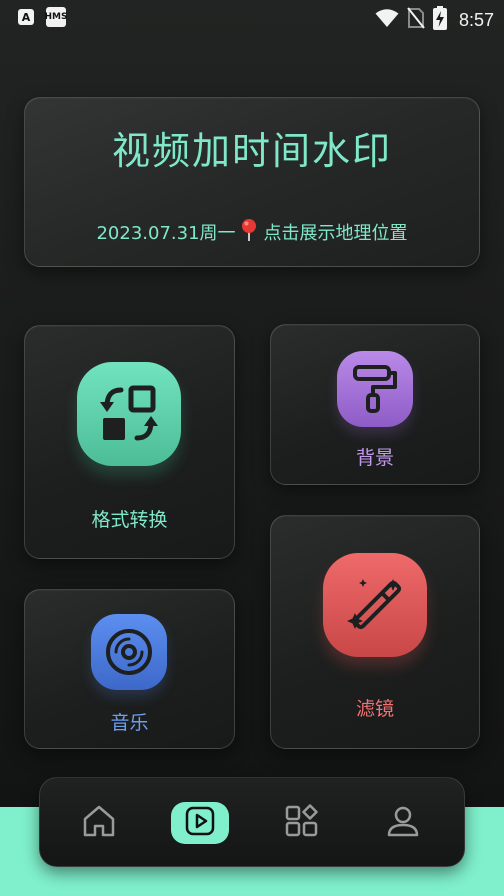 The height and width of the screenshot is (896, 504). What do you see at coordinates (336, 233) in the screenshot?
I see `location-prompt: 点击展示地理位置` at bounding box center [336, 233].